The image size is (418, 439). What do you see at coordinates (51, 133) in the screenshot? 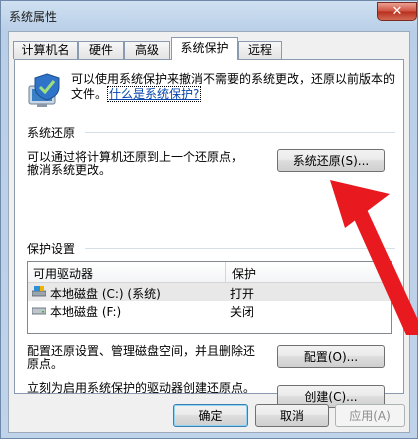
I see `system-restore-group-title: 系统还原` at bounding box center [51, 133].